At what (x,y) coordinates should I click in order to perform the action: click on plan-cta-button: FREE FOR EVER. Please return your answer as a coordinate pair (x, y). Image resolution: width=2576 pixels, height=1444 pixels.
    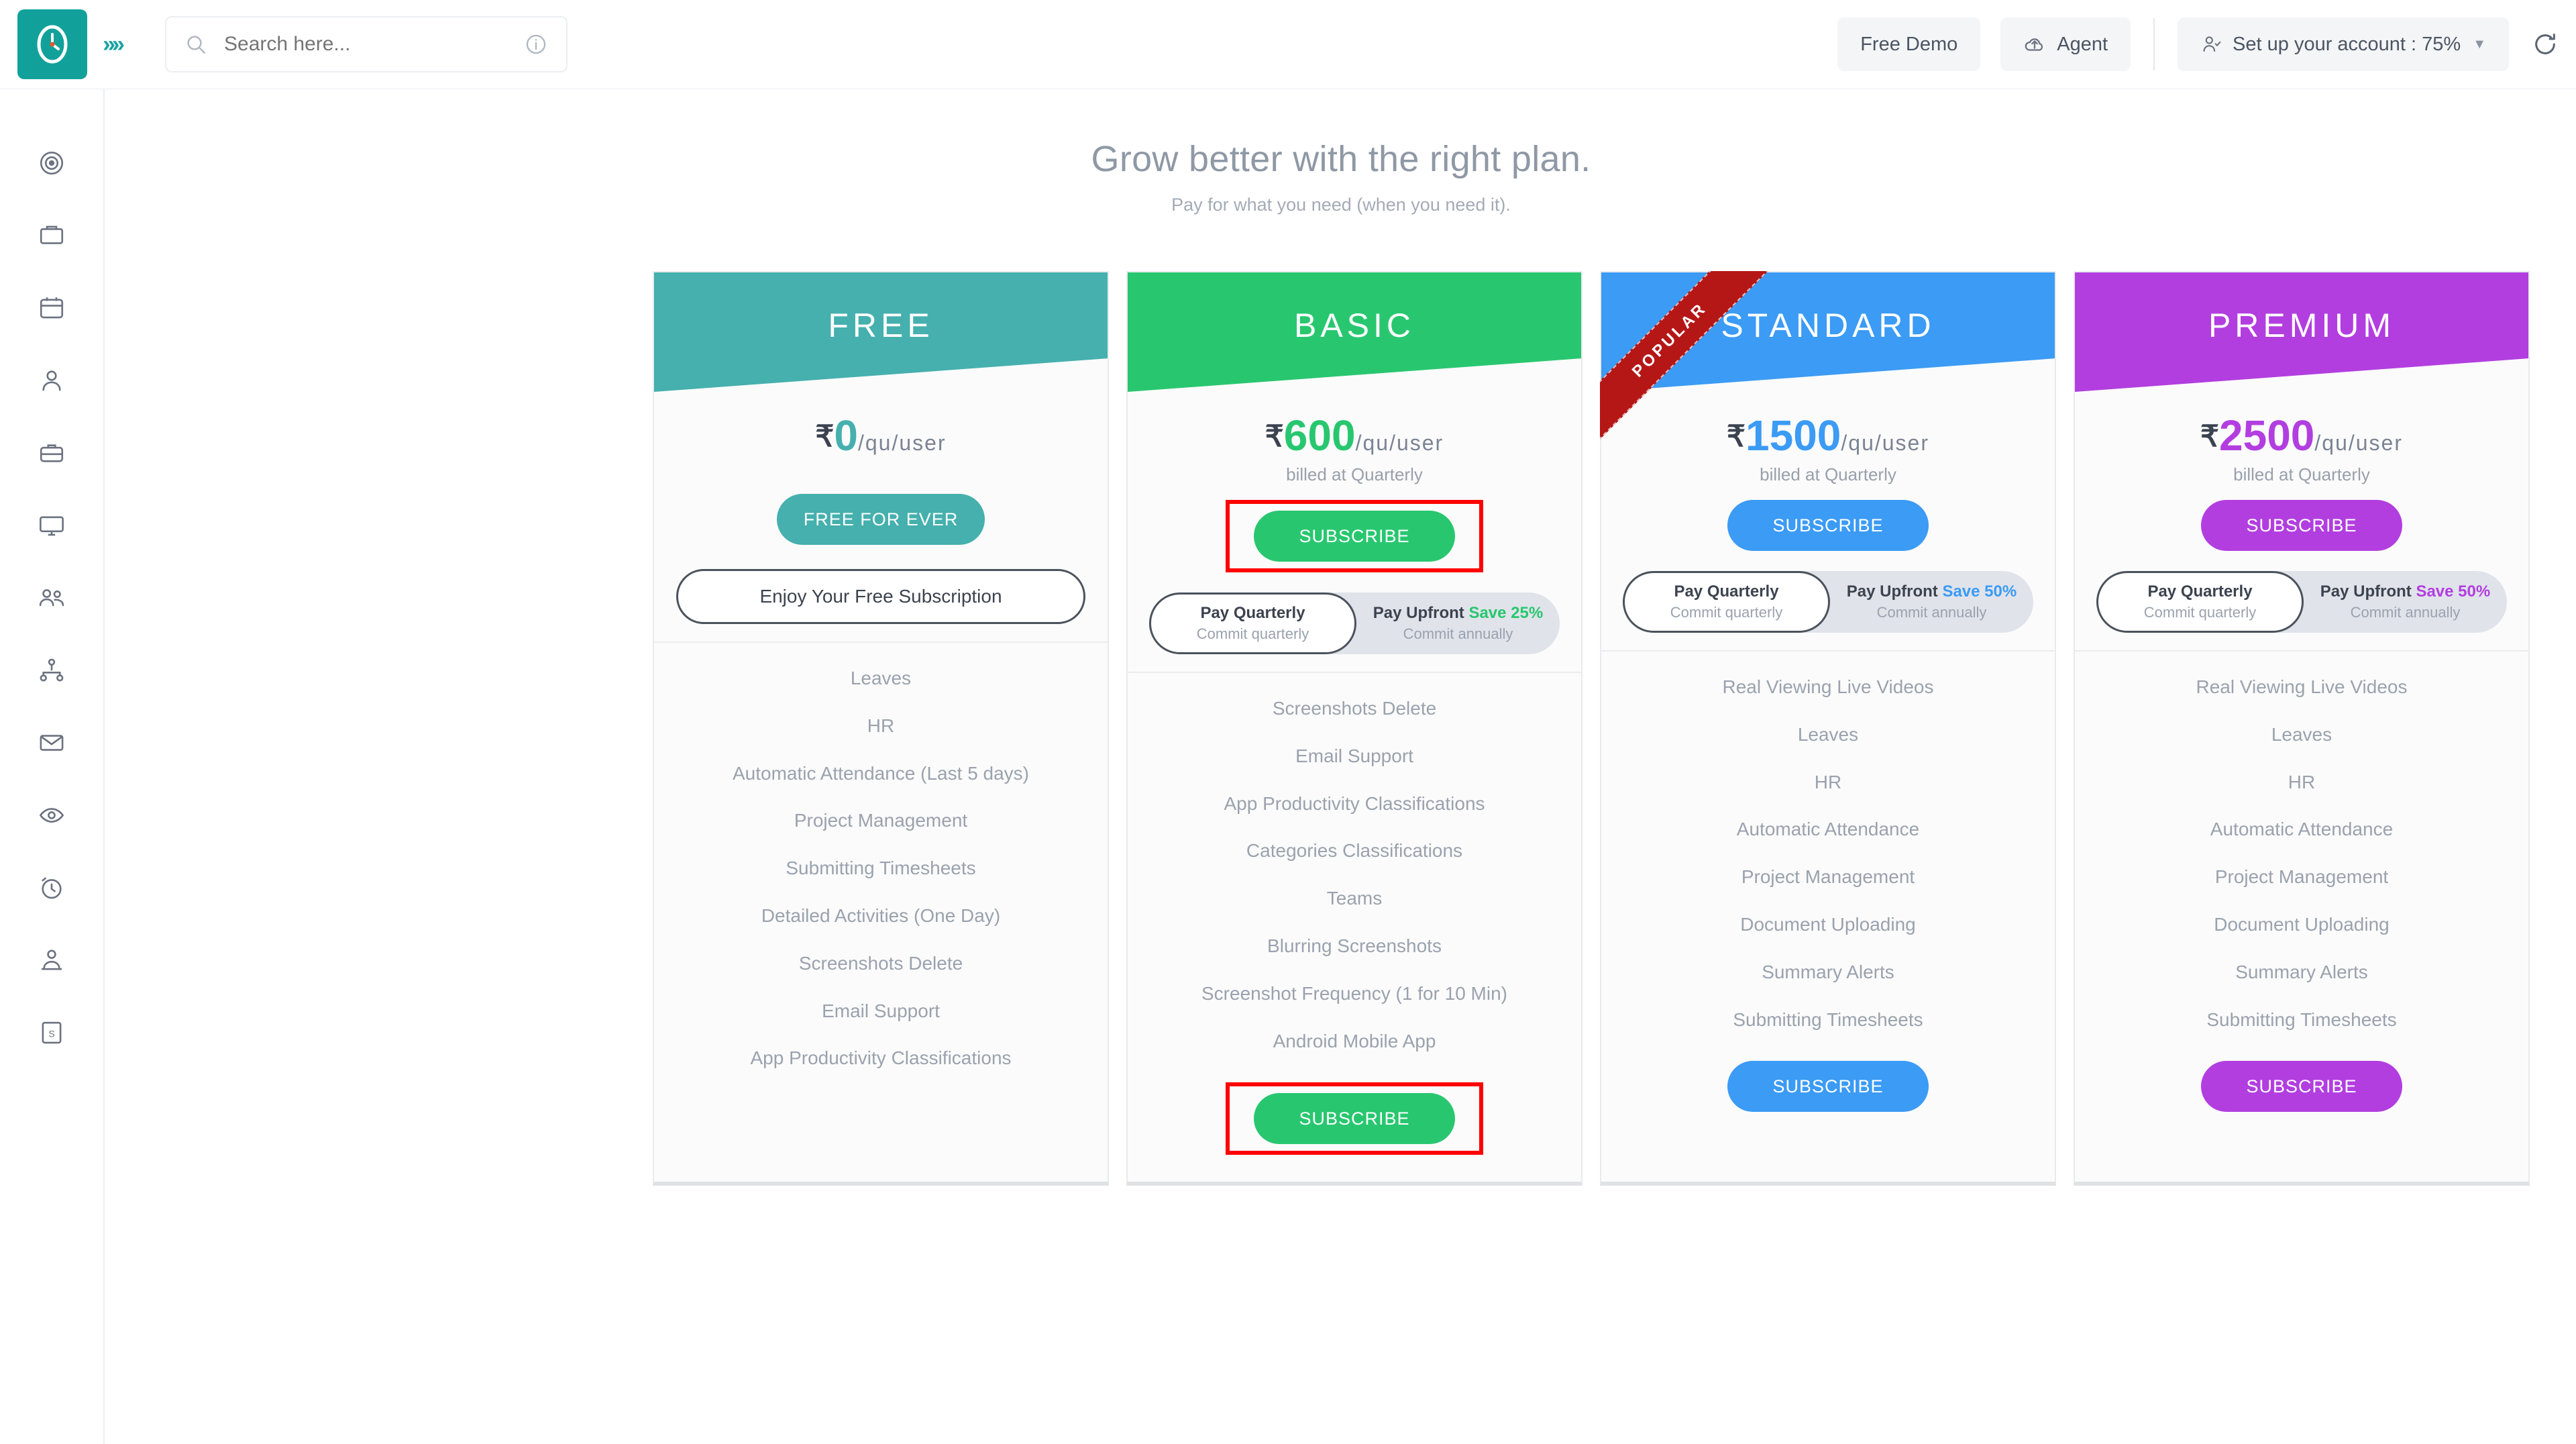
    Looking at the image, I should click on (880, 519).